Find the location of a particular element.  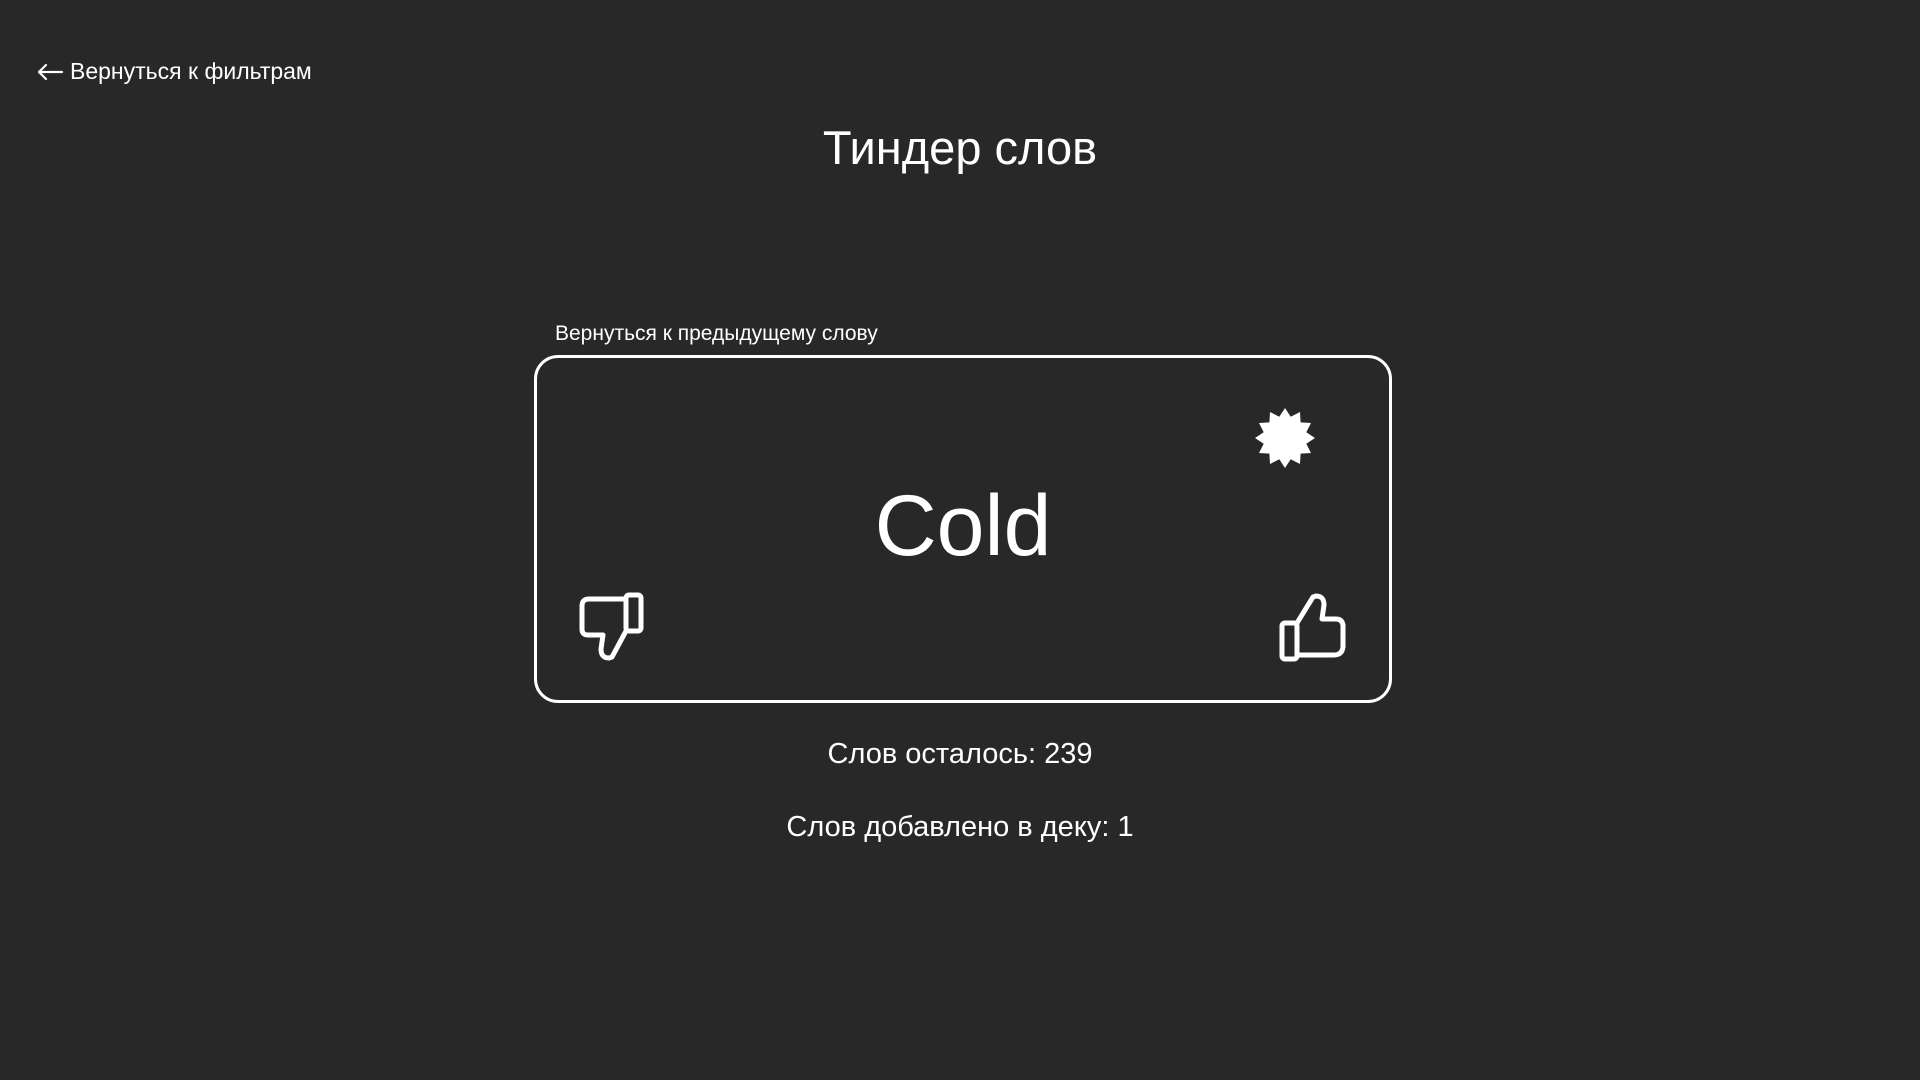

back-to-filters-link: Вернуться к фильтрам is located at coordinates (174, 71).